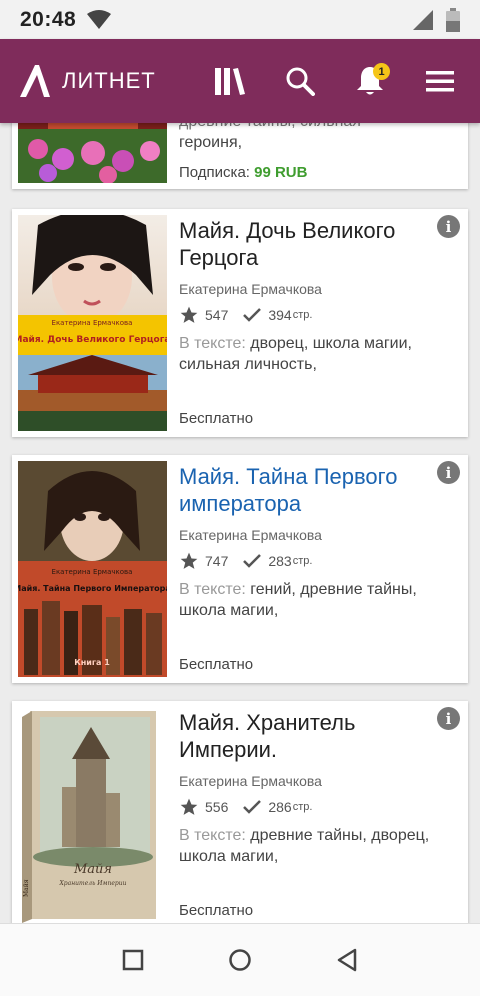 The height and width of the screenshot is (996, 480). I want to click on book-cover, so click(92, 153).